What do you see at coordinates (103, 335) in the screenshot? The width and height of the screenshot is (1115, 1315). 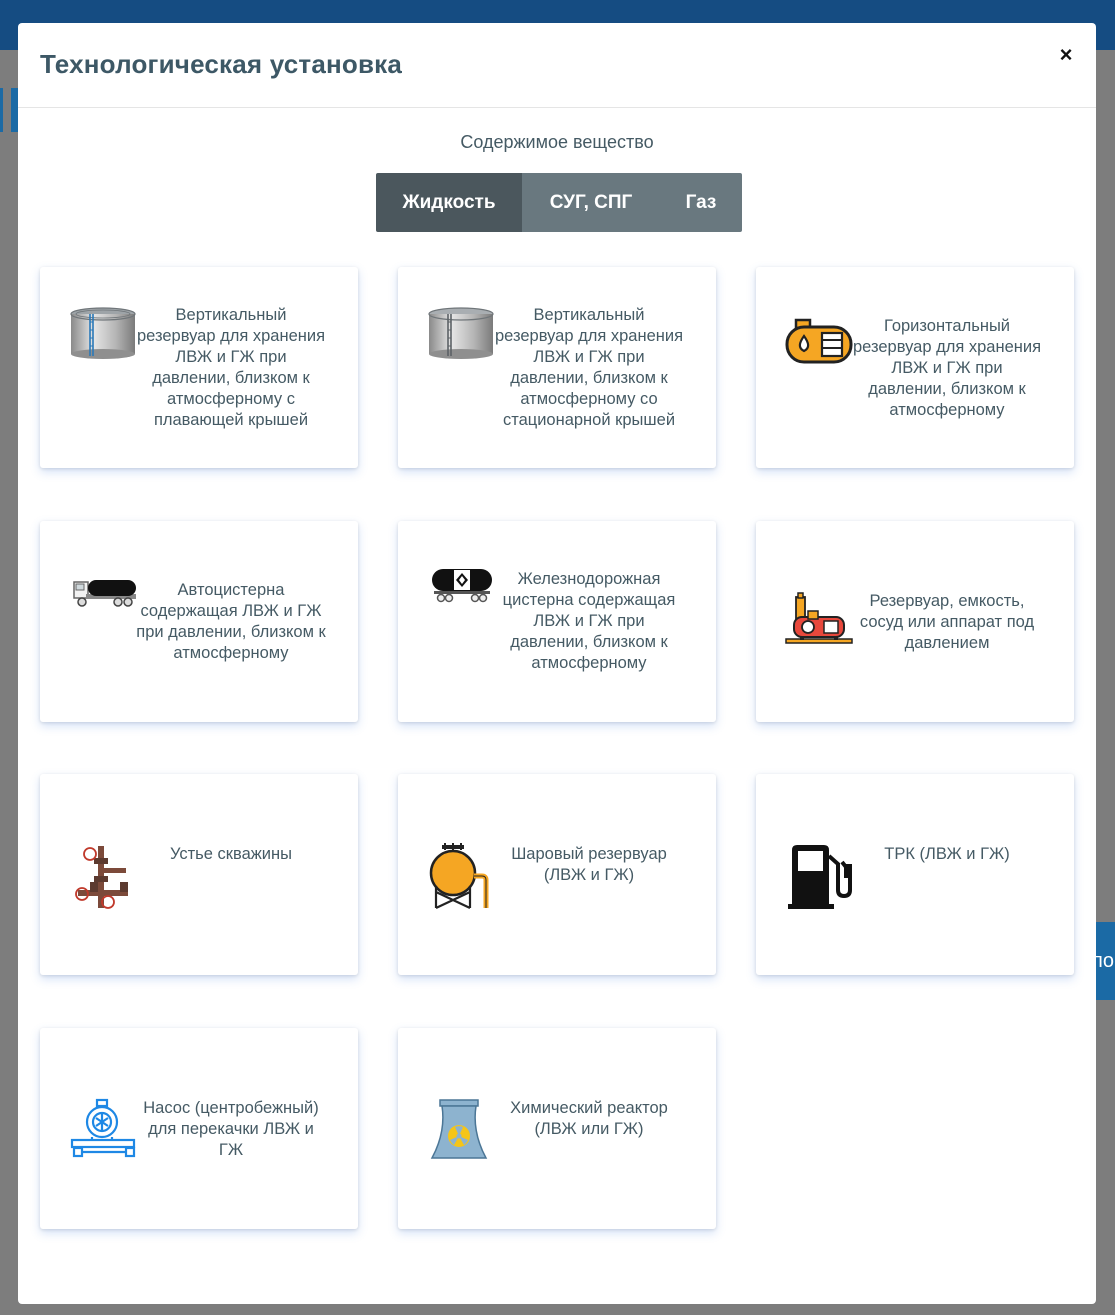 I see `vertical-tank-floating-roof-icon` at bounding box center [103, 335].